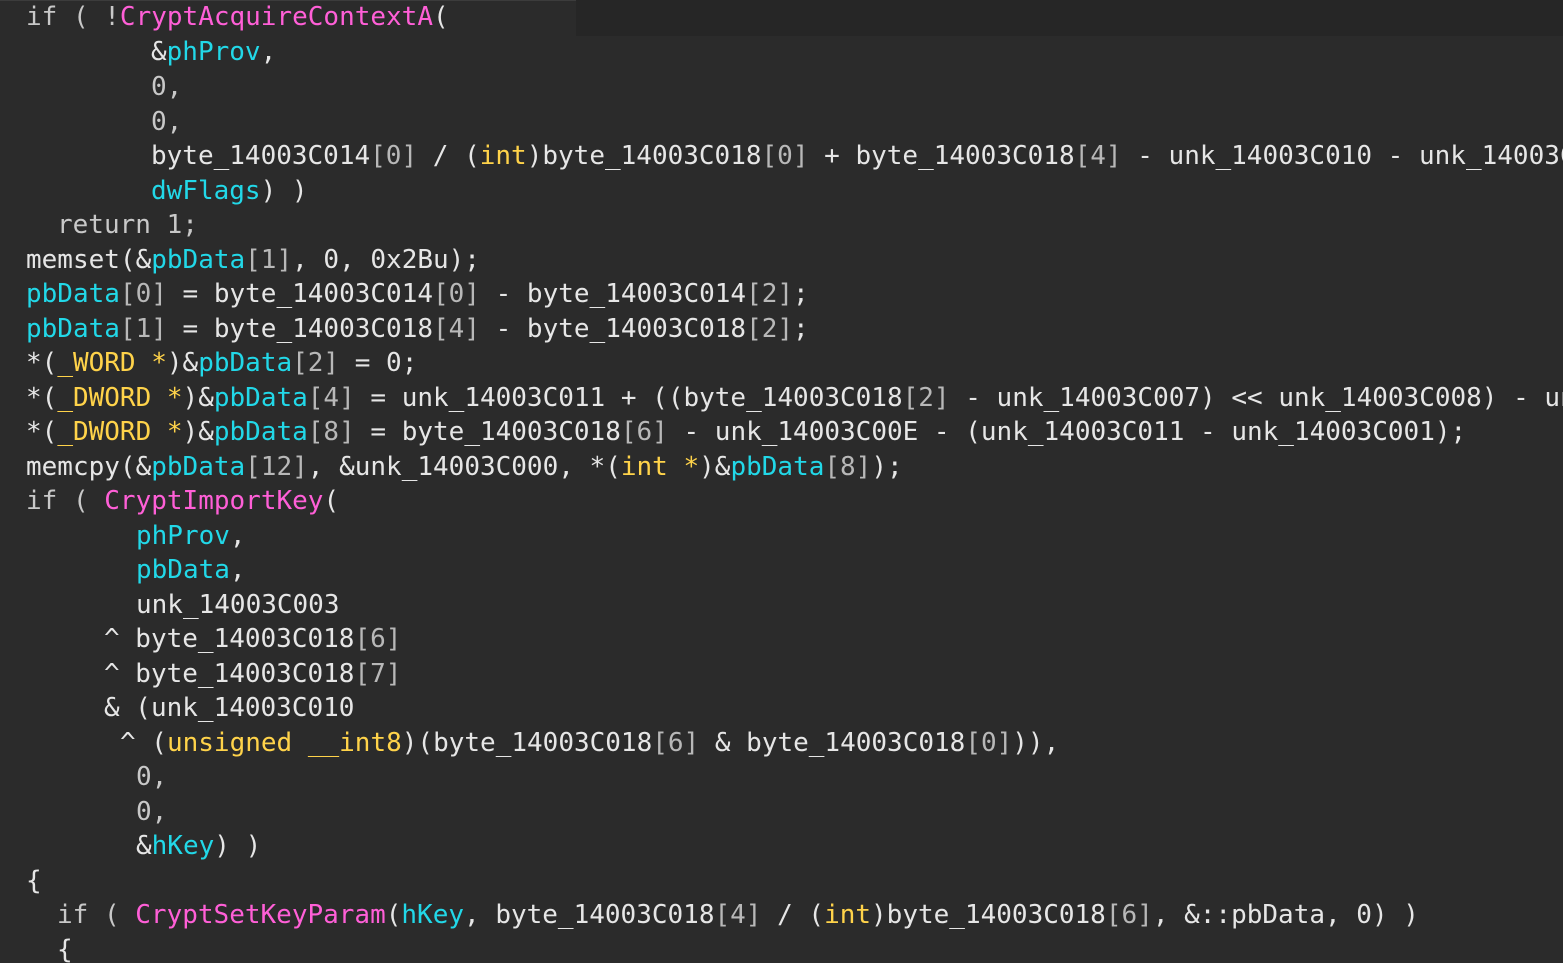 This screenshot has width=1563, height=963. I want to click on code-token: )byte_14003C018, so click(644, 156).